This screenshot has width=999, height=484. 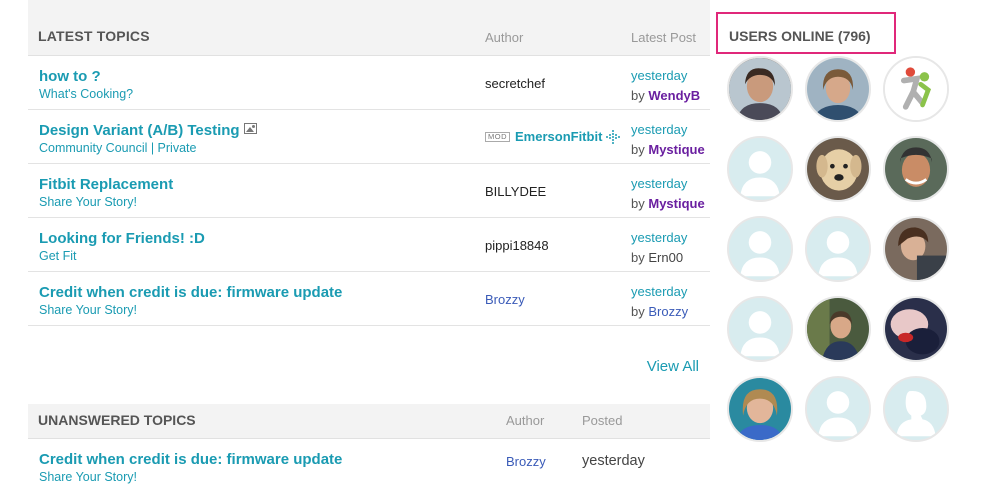 I want to click on latest-post-user: Ern00, so click(x=665, y=257).